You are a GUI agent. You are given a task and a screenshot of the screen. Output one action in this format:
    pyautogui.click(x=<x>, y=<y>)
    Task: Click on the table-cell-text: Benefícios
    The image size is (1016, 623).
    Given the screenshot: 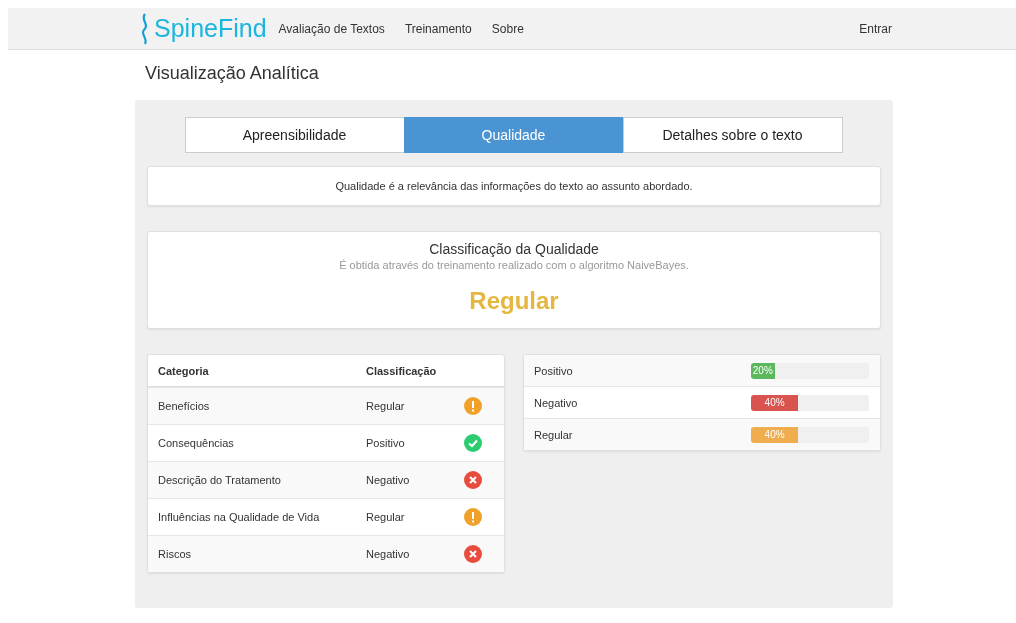 What is the action you would take?
    pyautogui.click(x=184, y=406)
    